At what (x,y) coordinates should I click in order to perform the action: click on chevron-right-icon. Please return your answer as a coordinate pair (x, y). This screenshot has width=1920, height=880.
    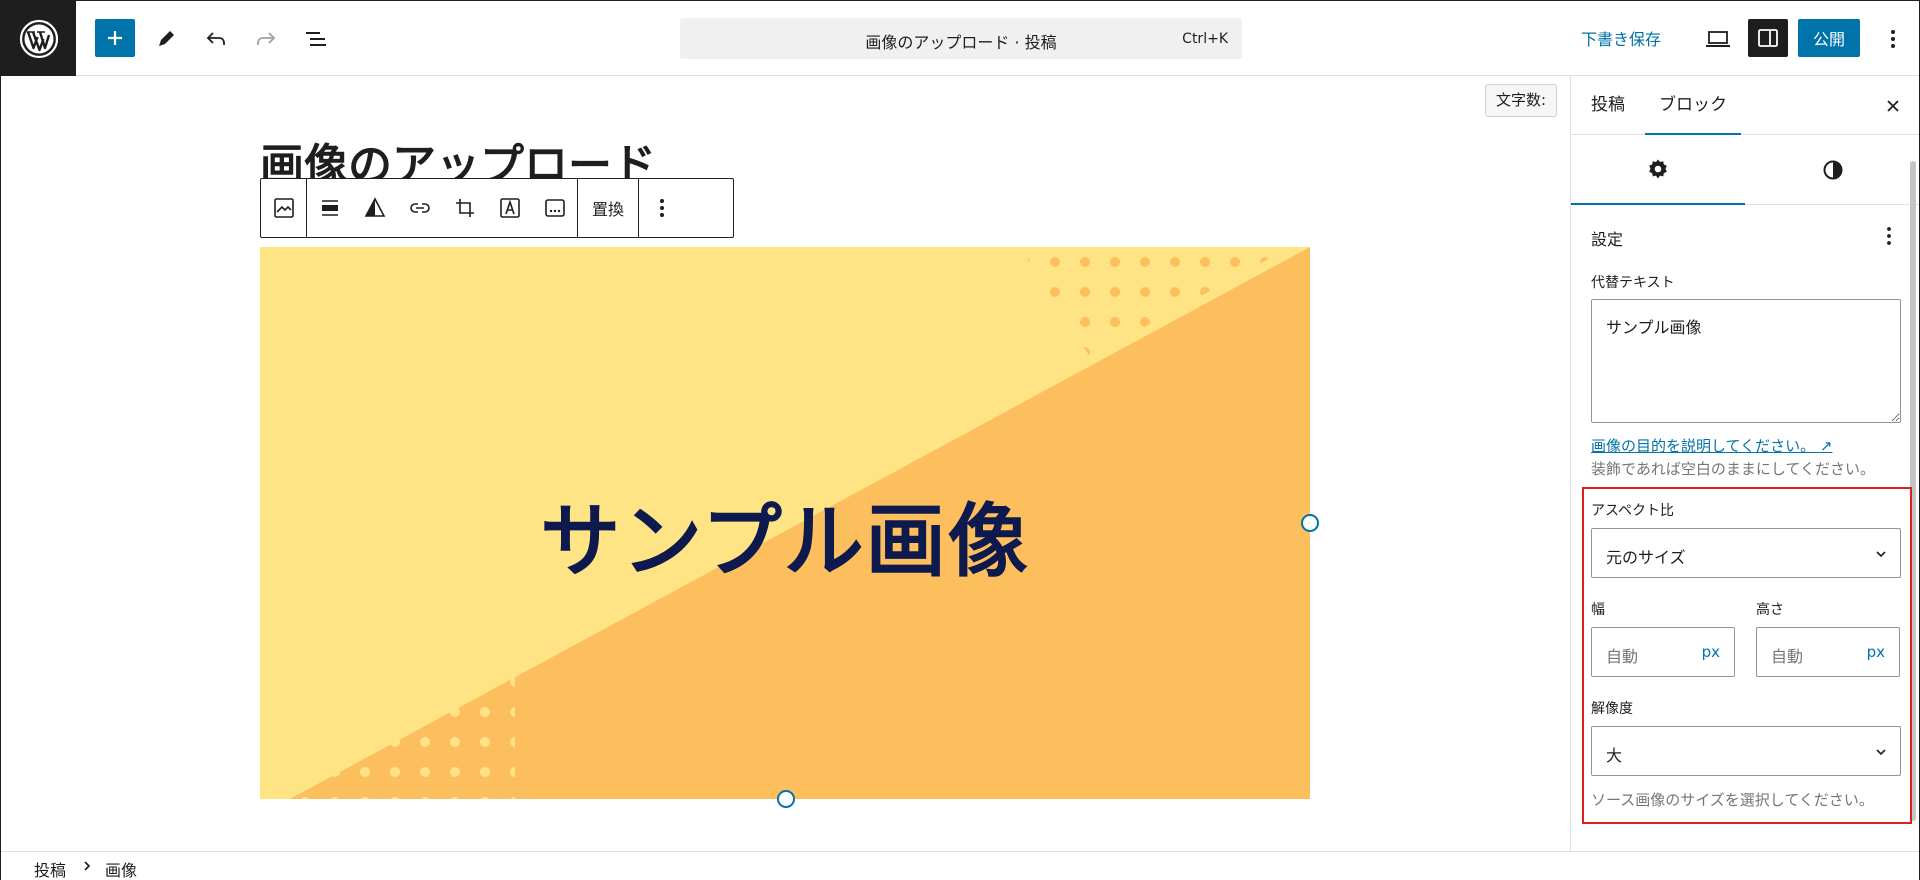
    Looking at the image, I should click on (87, 866).